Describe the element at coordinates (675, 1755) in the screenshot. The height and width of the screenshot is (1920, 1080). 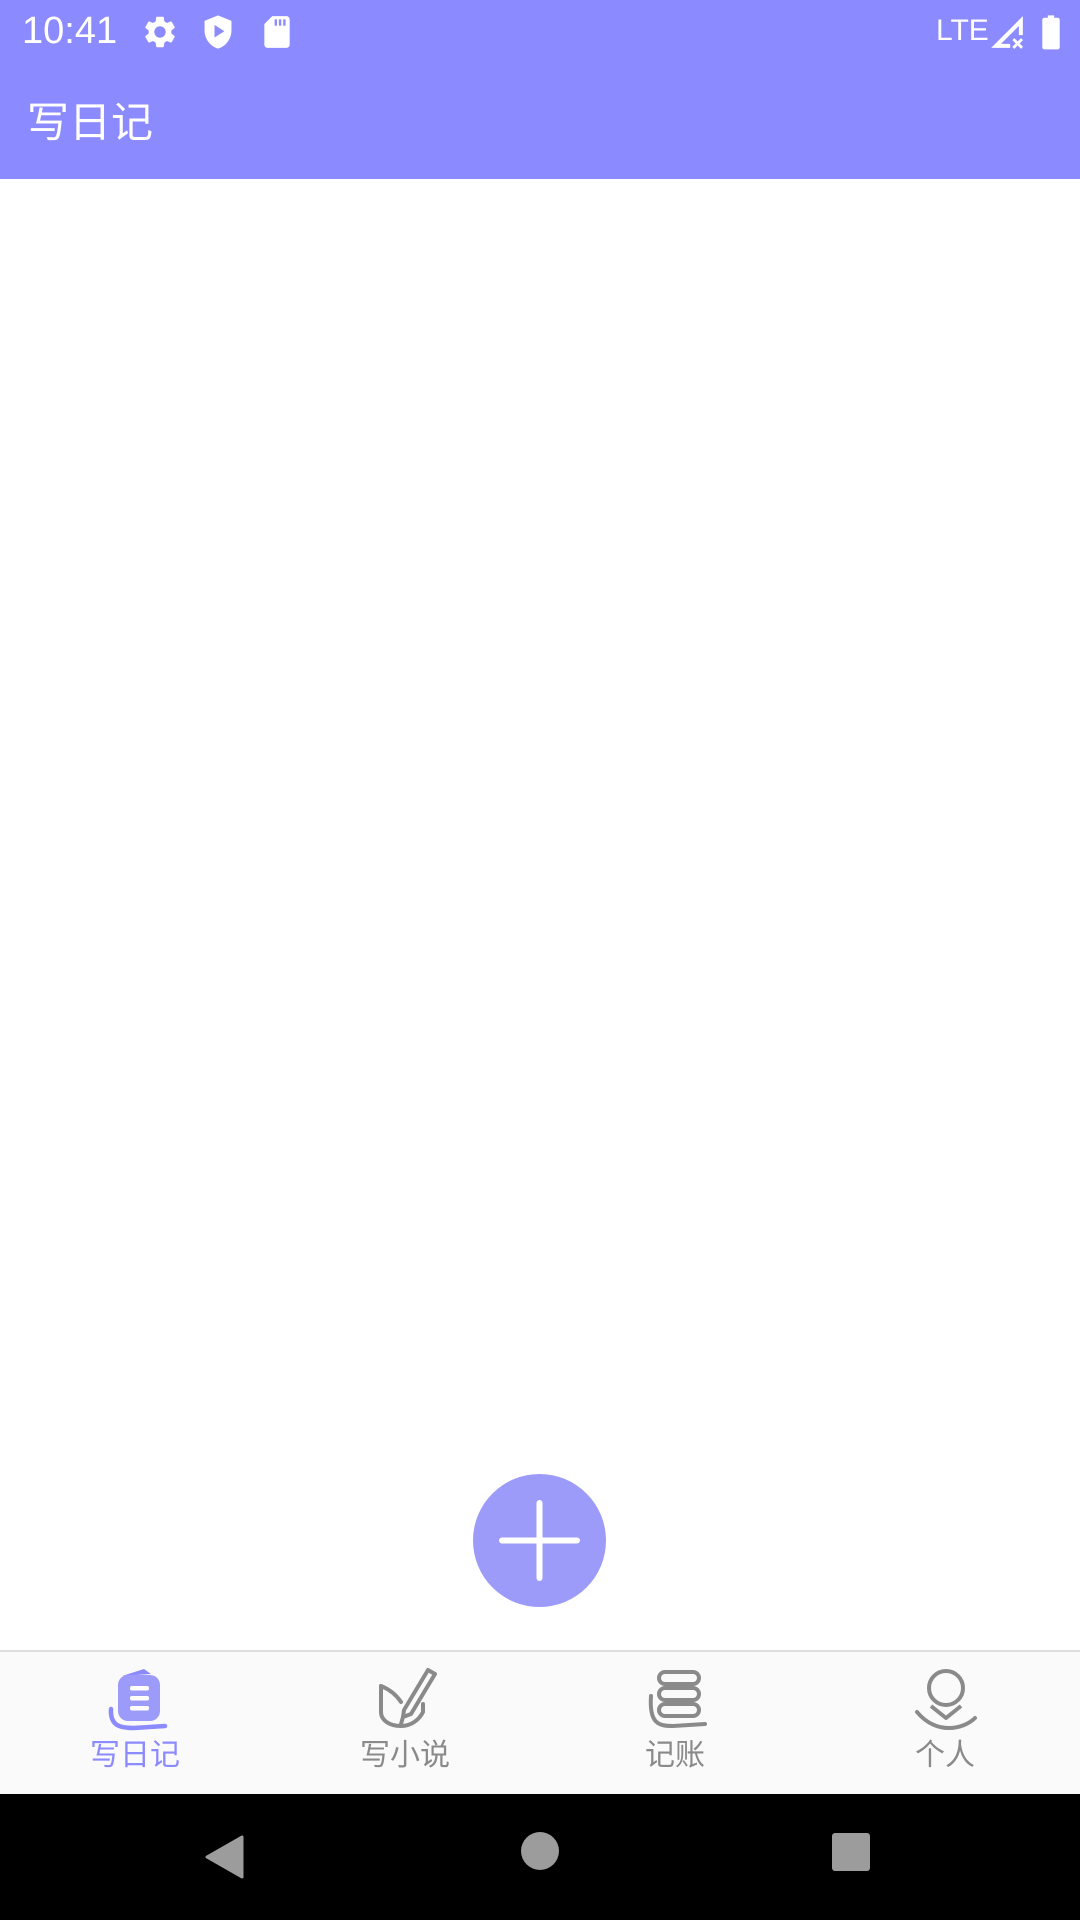
I see `nav-label-accounting: 记账` at that location.